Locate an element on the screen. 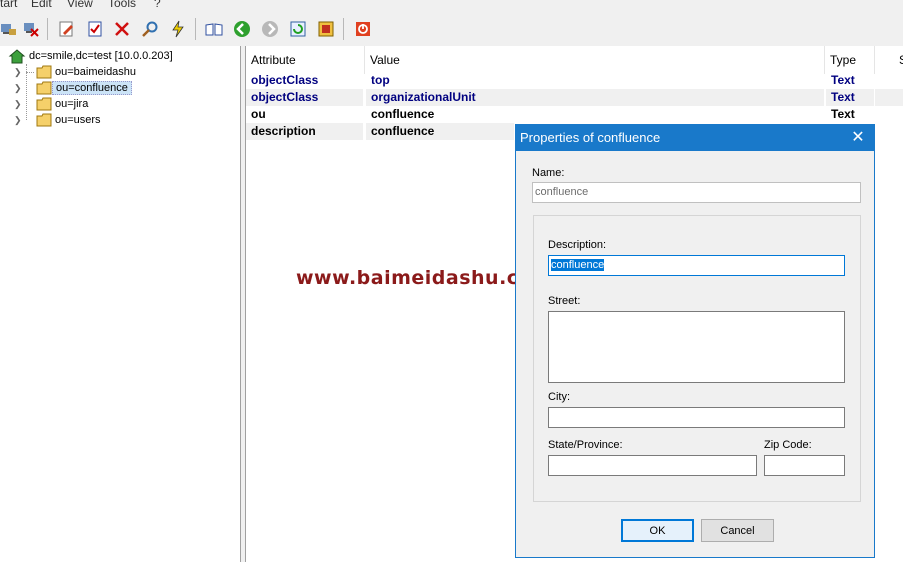 Image resolution: width=903 pixels, height=562 pixels. column-header-size: S is located at coordinates (889, 60).